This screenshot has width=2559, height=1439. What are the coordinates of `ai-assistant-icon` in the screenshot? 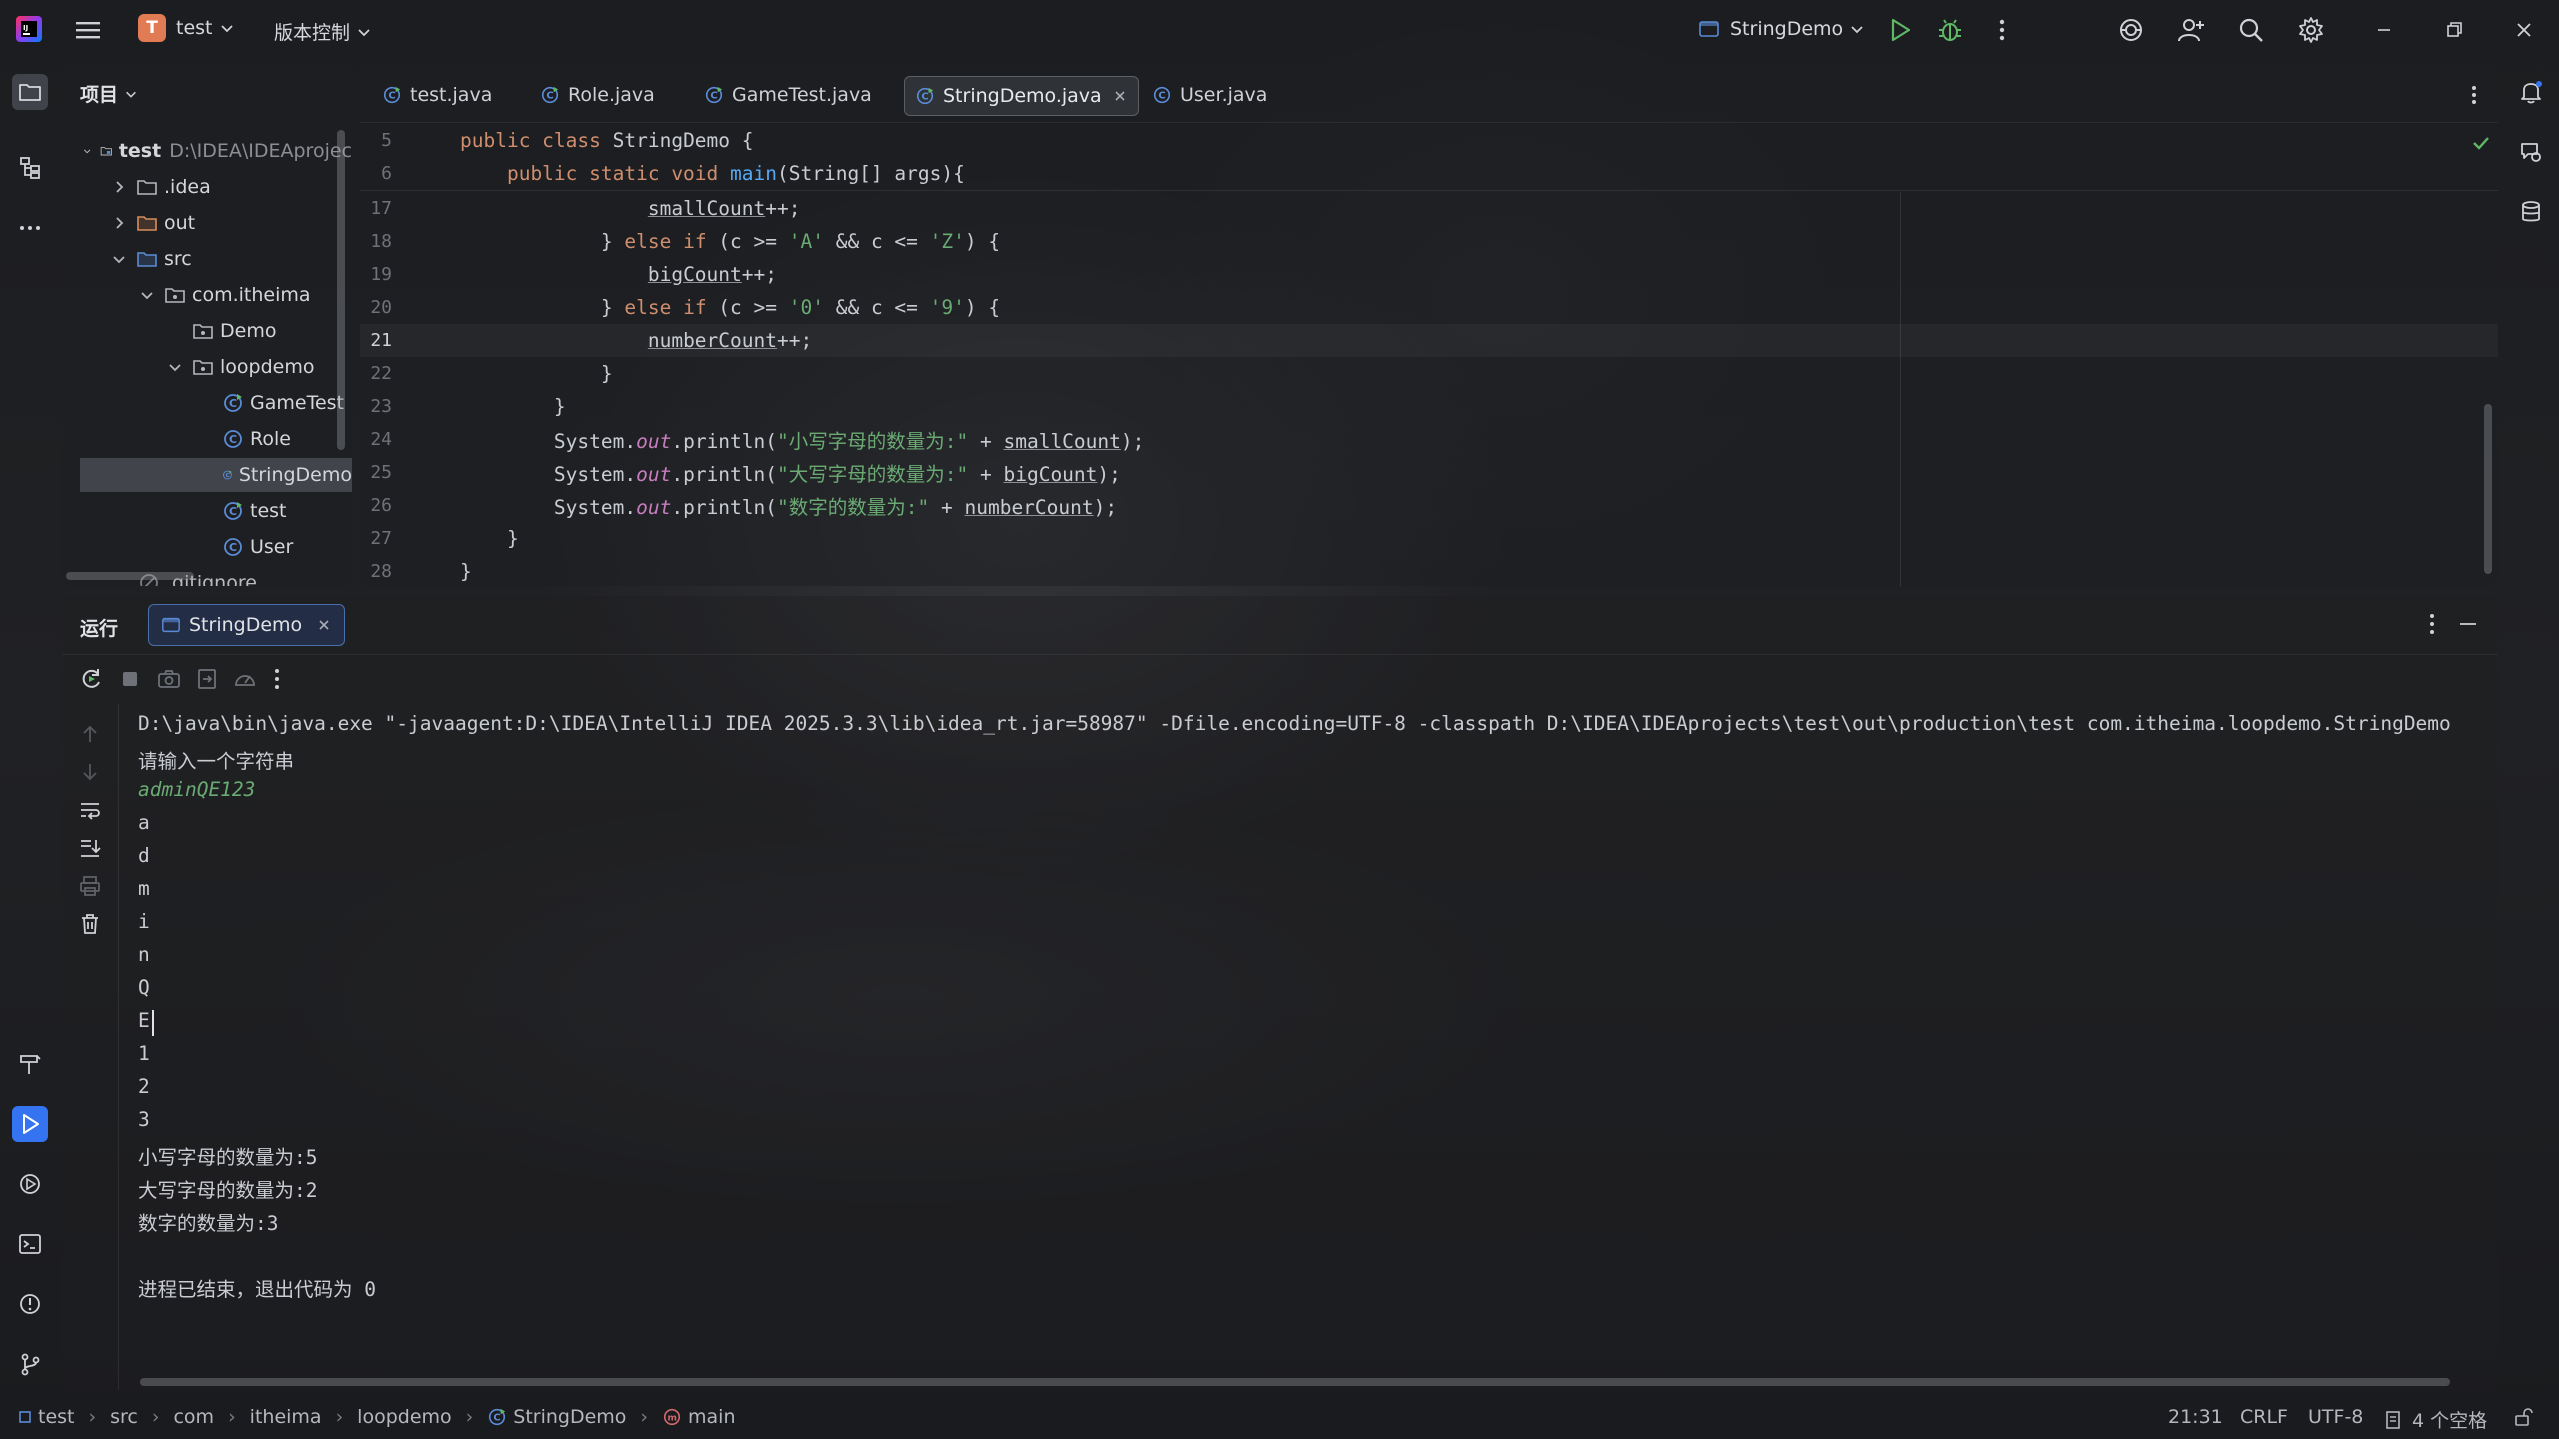 It's located at (2131, 30).